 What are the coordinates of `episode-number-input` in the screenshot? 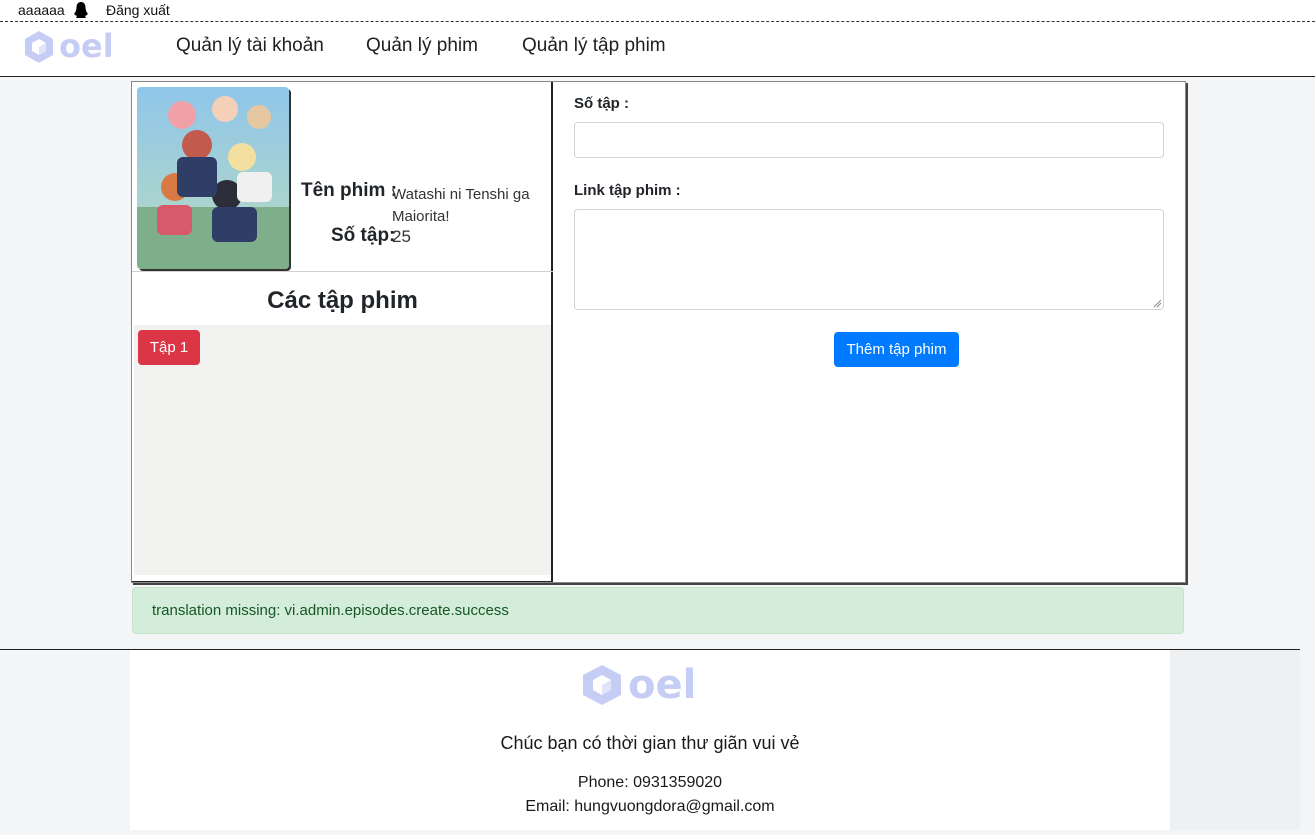 It's located at (869, 140).